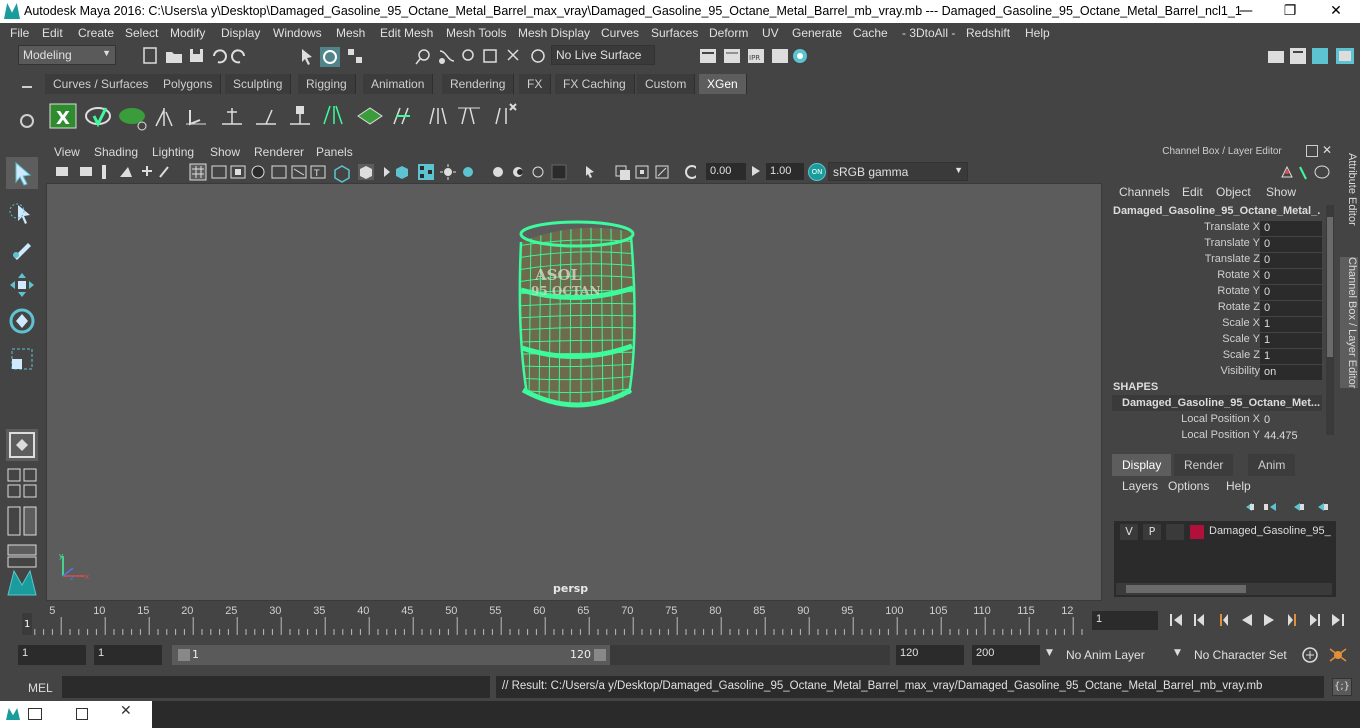 This screenshot has height=728, width=1360. I want to click on menu-surfaces: Surfaces, so click(674, 33).